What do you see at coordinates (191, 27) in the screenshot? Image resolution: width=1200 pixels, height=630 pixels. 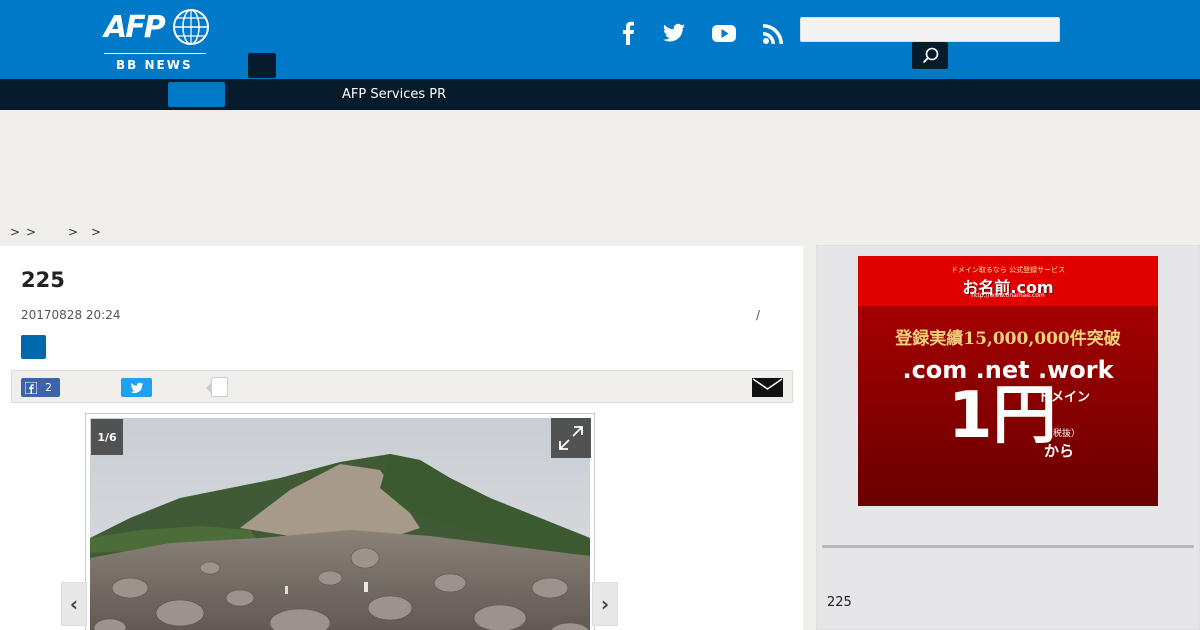 I see `globe-icon` at bounding box center [191, 27].